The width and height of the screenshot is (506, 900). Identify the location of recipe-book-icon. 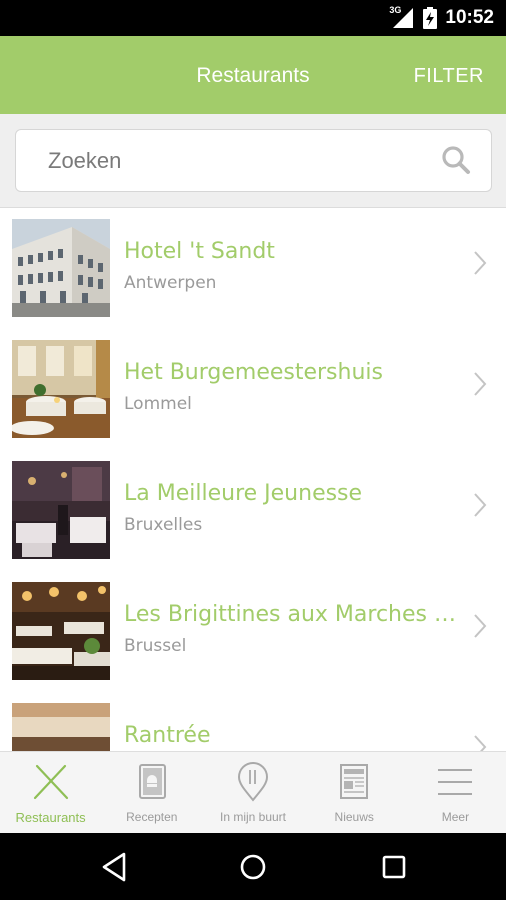
(152, 781).